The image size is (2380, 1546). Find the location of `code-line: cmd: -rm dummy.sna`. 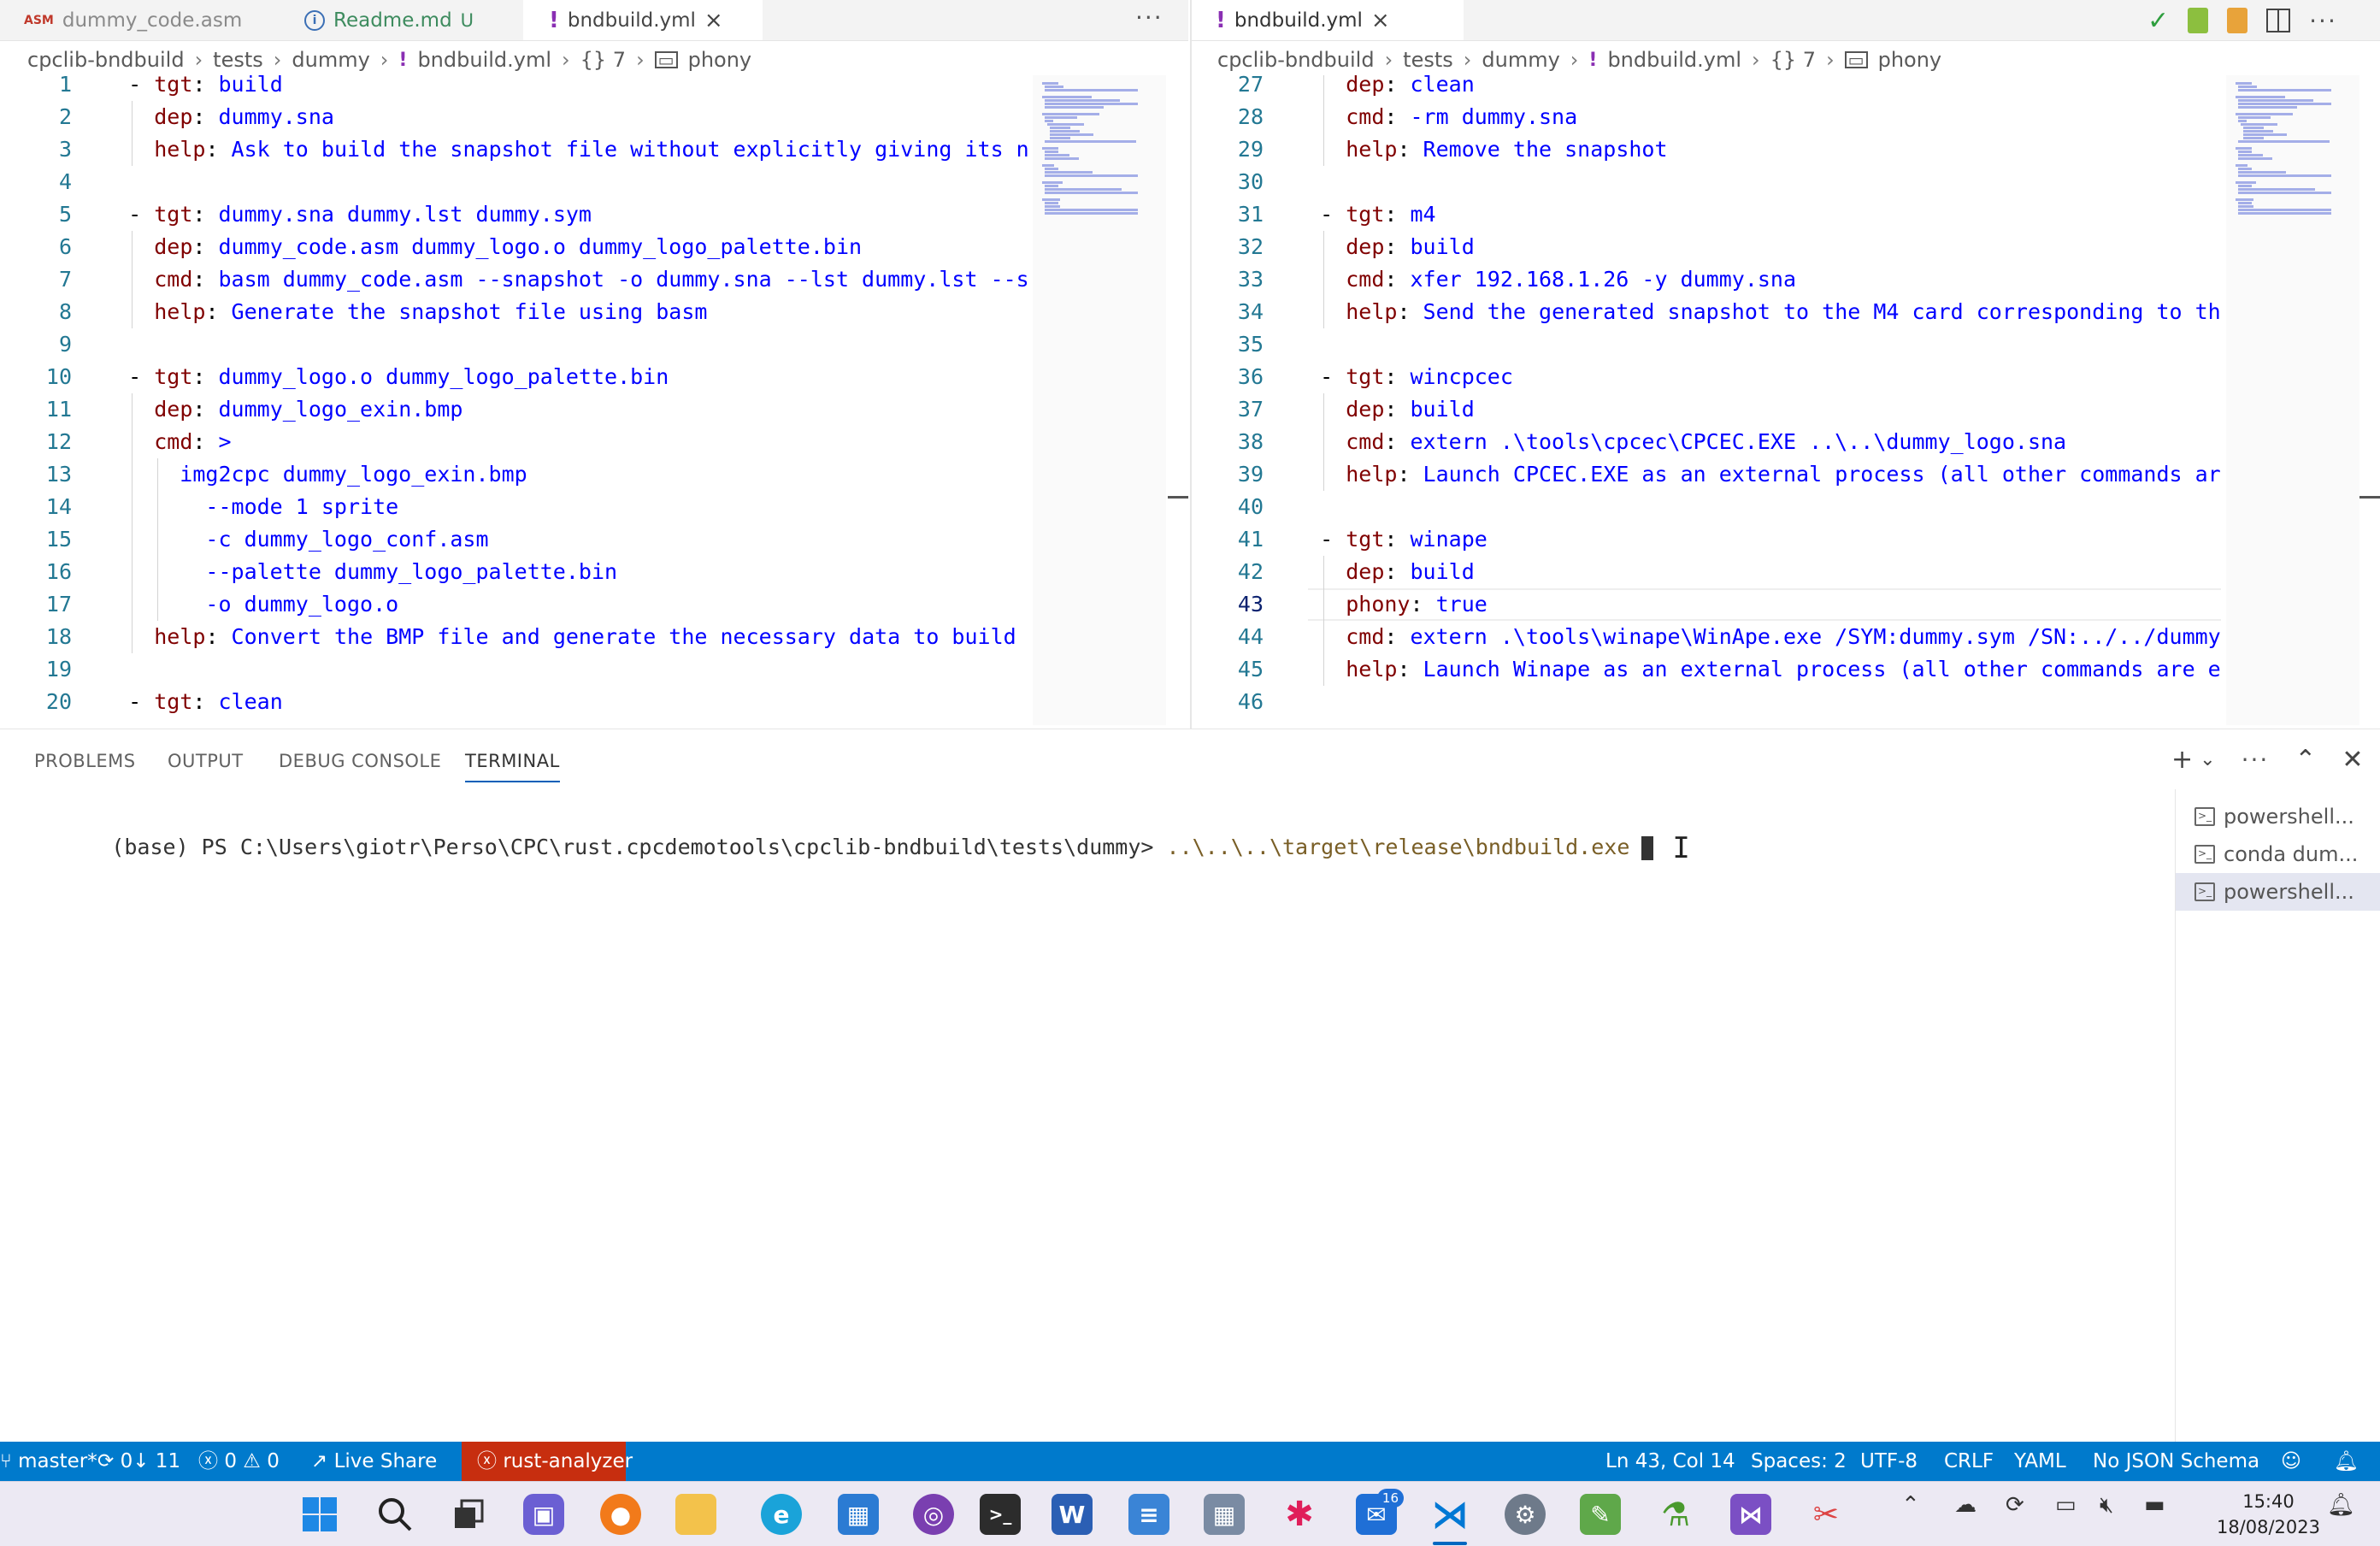

code-line: cmd: -rm dummy.sna is located at coordinates (1436, 117).